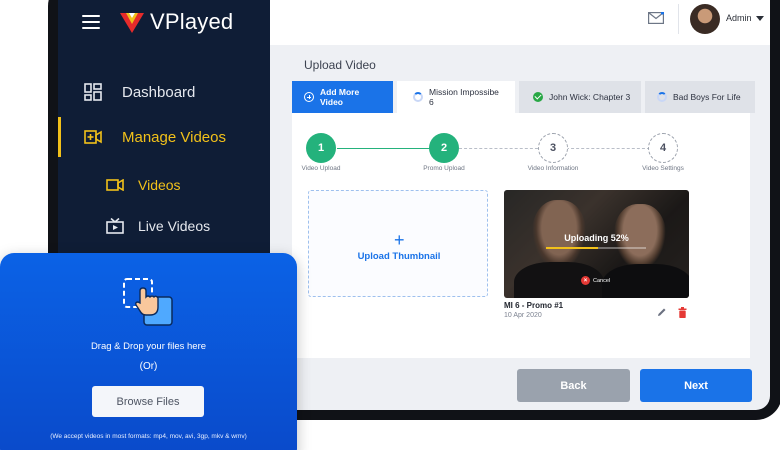  I want to click on plus-icon: +, so click(399, 240).